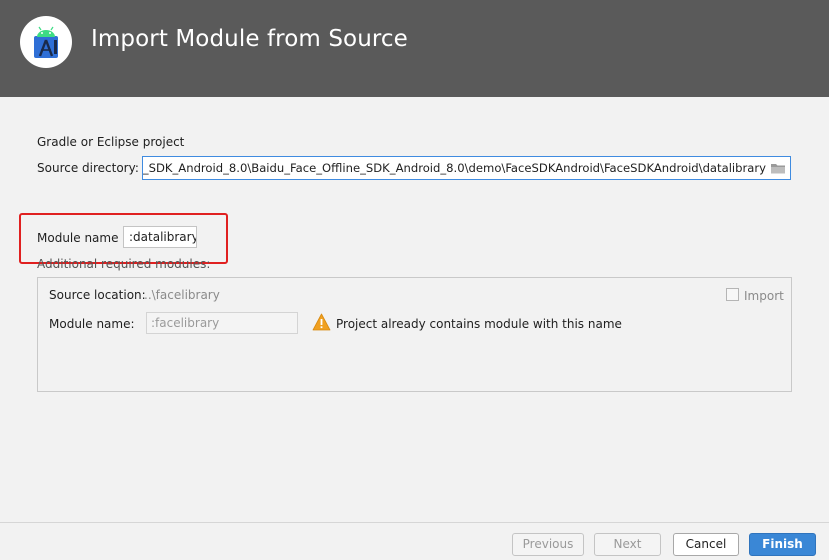  What do you see at coordinates (46, 42) in the screenshot?
I see `android-studio-icon` at bounding box center [46, 42].